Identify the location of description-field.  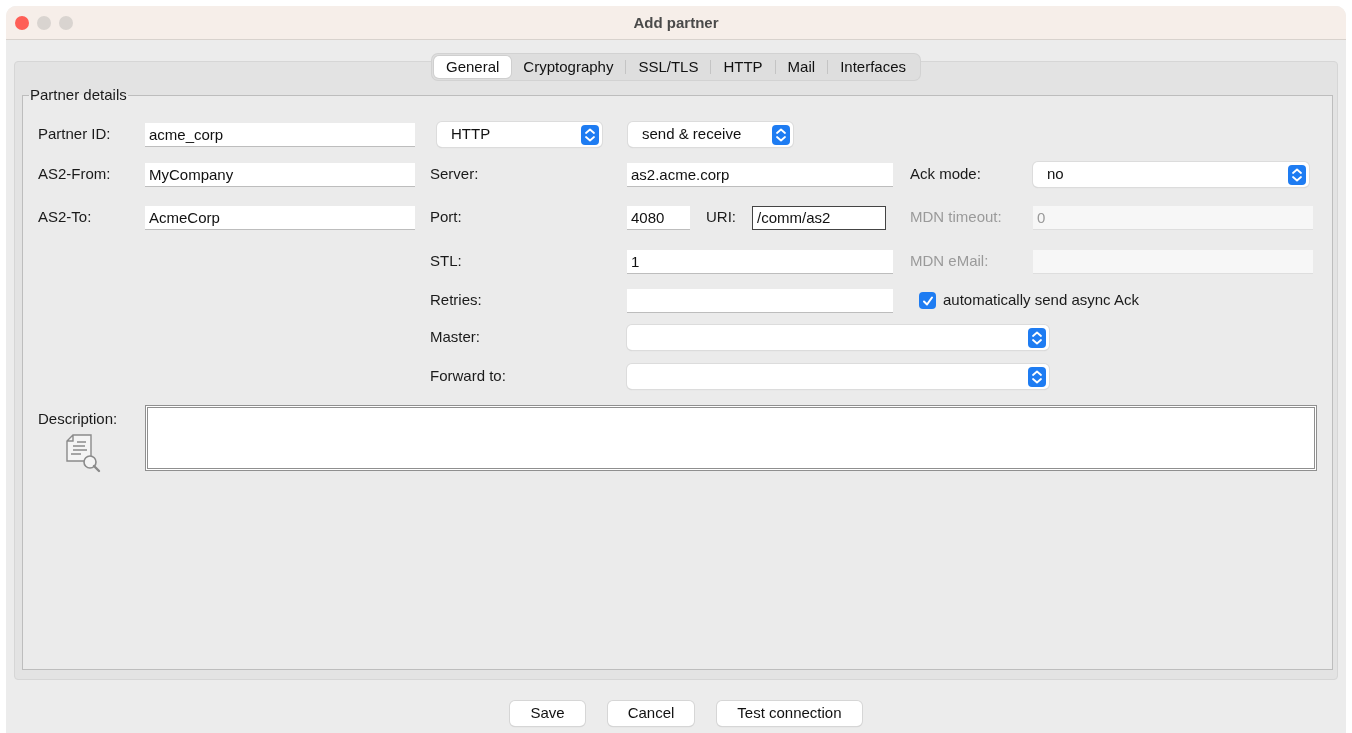
(731, 437).